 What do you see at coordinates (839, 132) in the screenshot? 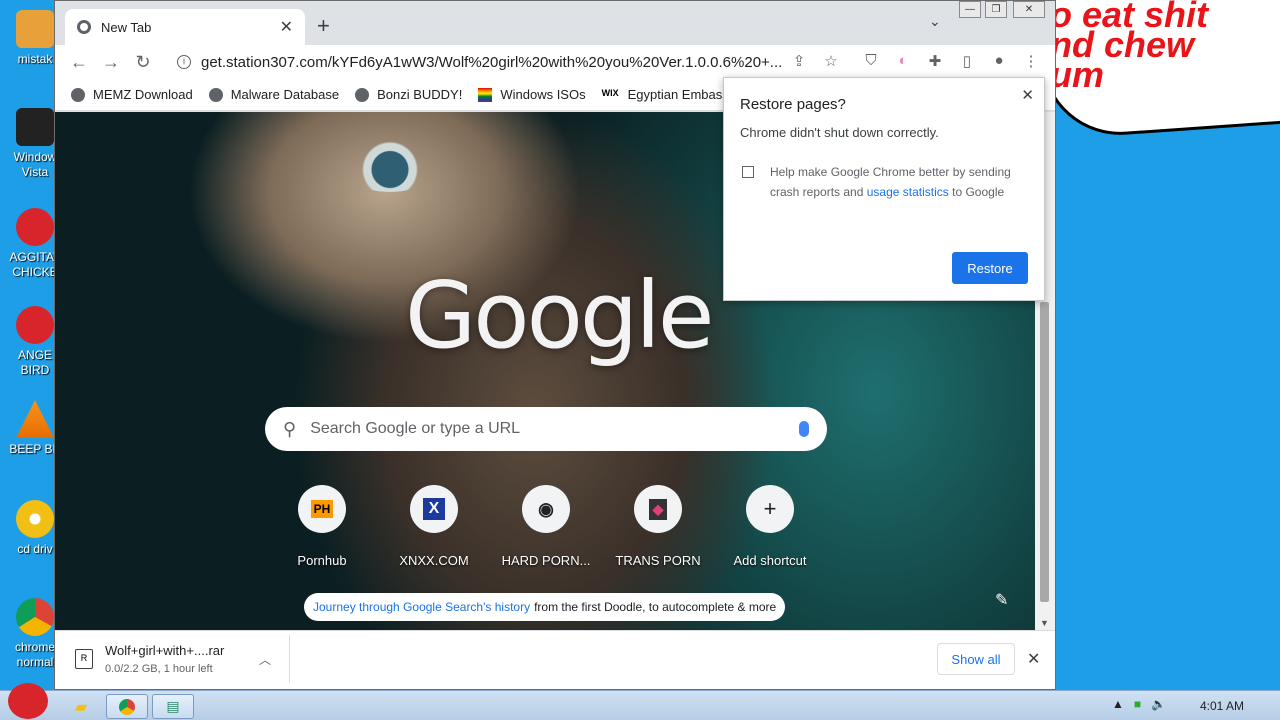
I see `dialog-message: Chrome didn't shut down correctly.` at bounding box center [839, 132].